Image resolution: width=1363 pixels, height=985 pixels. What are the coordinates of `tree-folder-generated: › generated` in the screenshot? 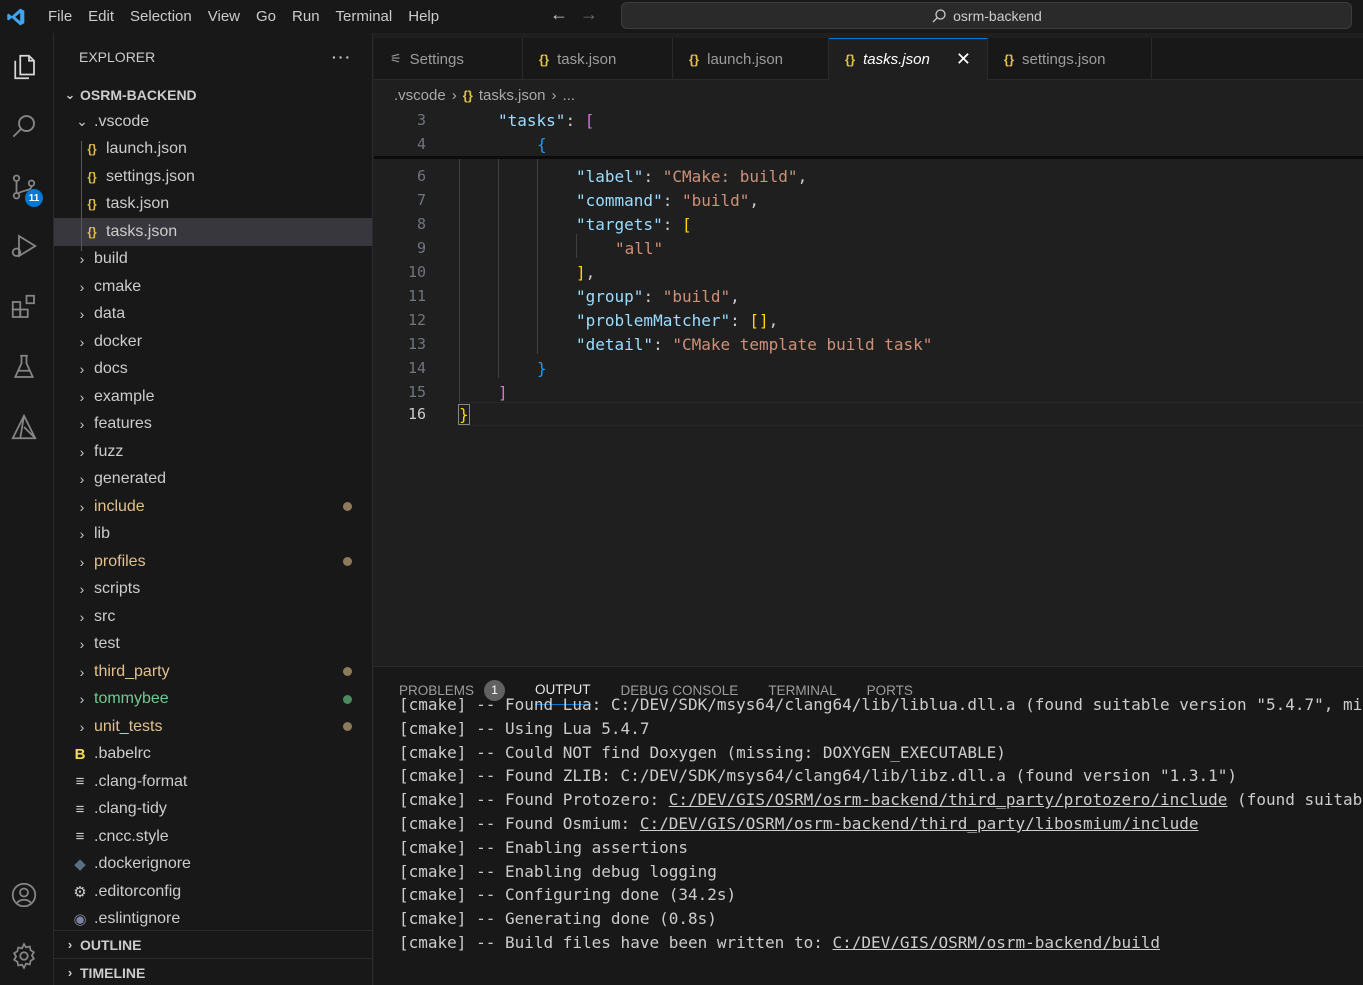 It's located at (213, 480).